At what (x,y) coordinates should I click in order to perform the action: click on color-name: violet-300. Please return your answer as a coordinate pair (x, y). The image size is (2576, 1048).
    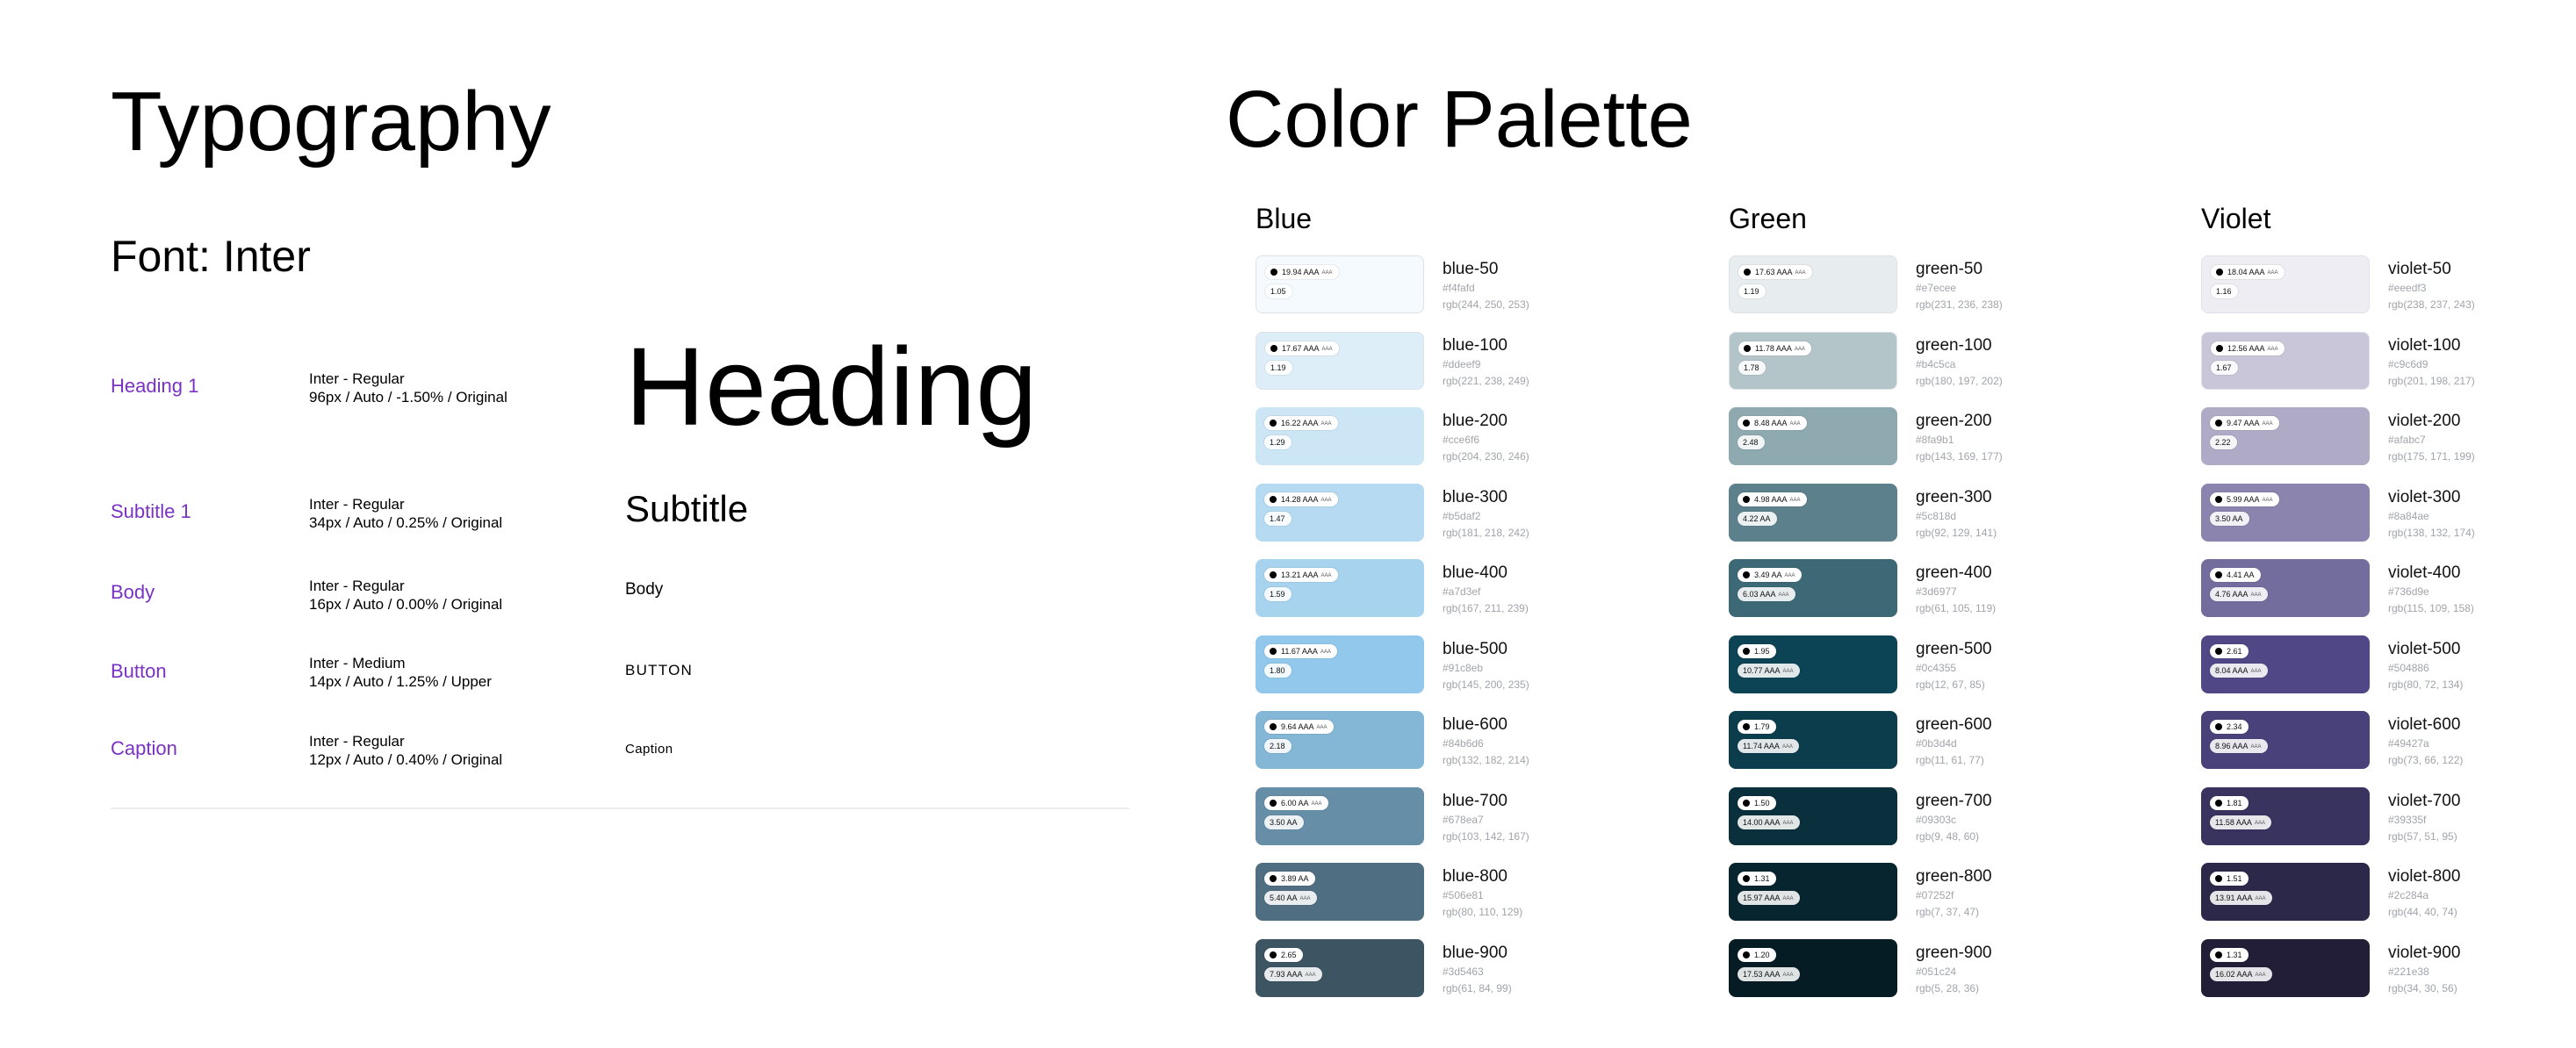
    Looking at the image, I should click on (2424, 497).